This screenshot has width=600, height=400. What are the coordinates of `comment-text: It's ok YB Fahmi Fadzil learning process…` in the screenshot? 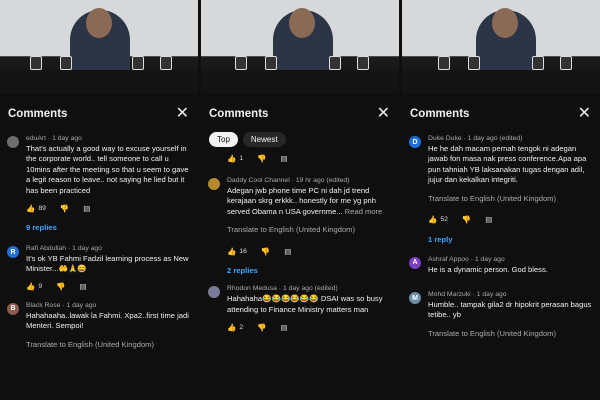 It's located at (107, 264).